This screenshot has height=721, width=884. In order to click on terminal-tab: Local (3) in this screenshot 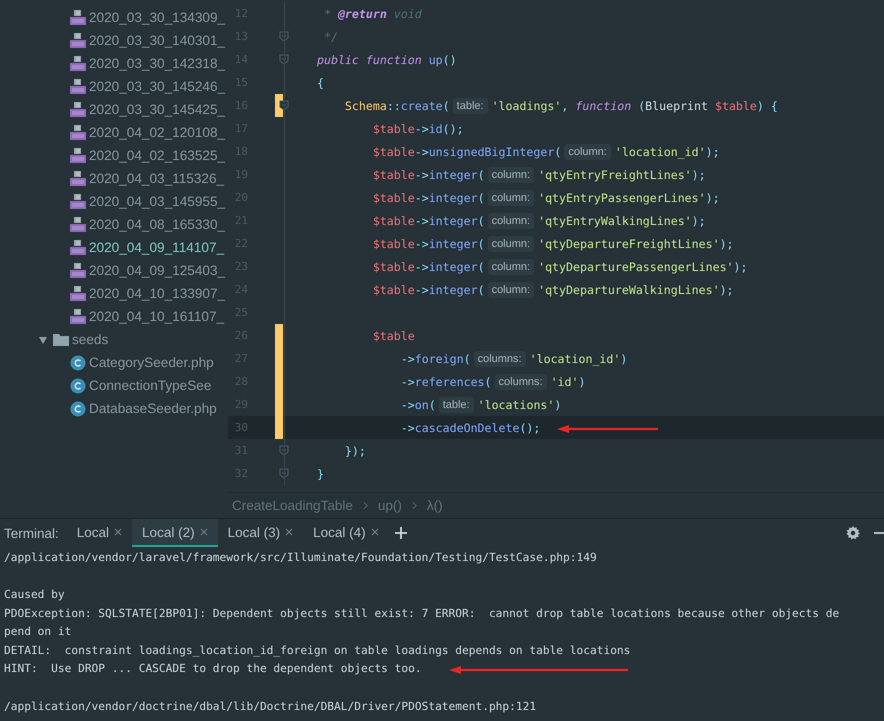, I will do `click(261, 533)`.